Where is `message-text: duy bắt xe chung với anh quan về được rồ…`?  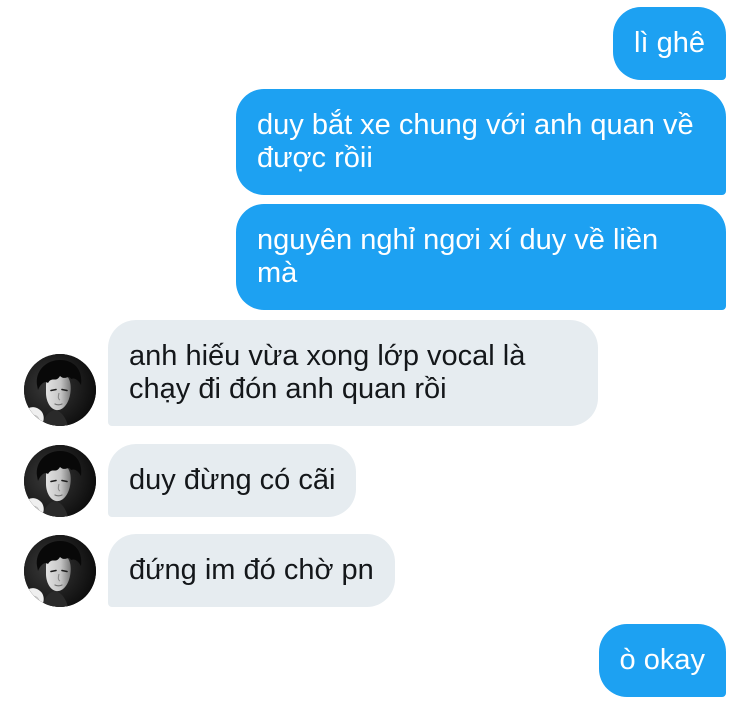
message-text: duy bắt xe chung với anh quan về được rồ… is located at coordinates (475, 141).